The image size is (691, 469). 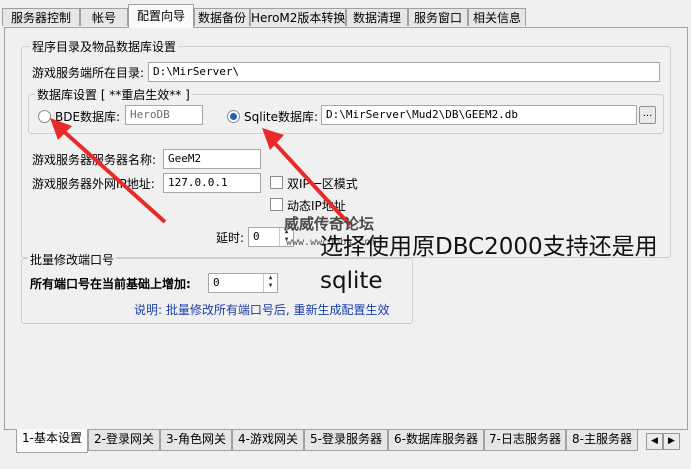 I want to click on arrow-to-sqlite, so click(x=310, y=181).